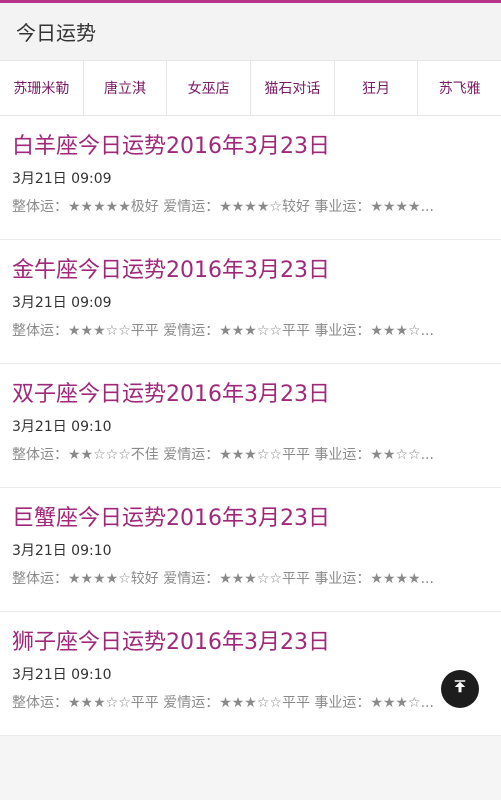  I want to click on page-title: 今日运势, so click(56, 33).